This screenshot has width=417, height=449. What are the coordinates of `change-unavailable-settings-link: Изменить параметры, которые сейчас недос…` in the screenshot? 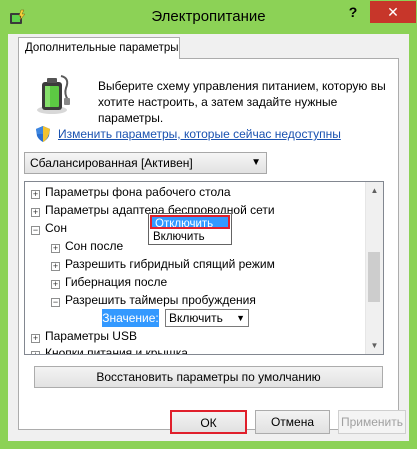 It's located at (199, 134).